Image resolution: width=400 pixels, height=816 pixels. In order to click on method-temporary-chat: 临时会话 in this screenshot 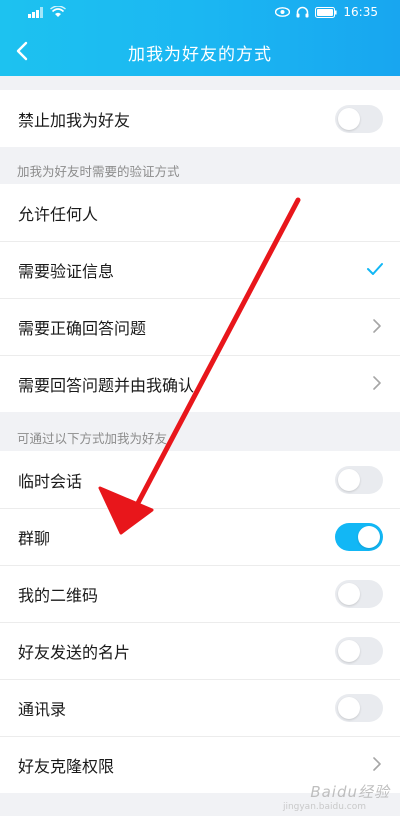, I will do `click(200, 479)`.